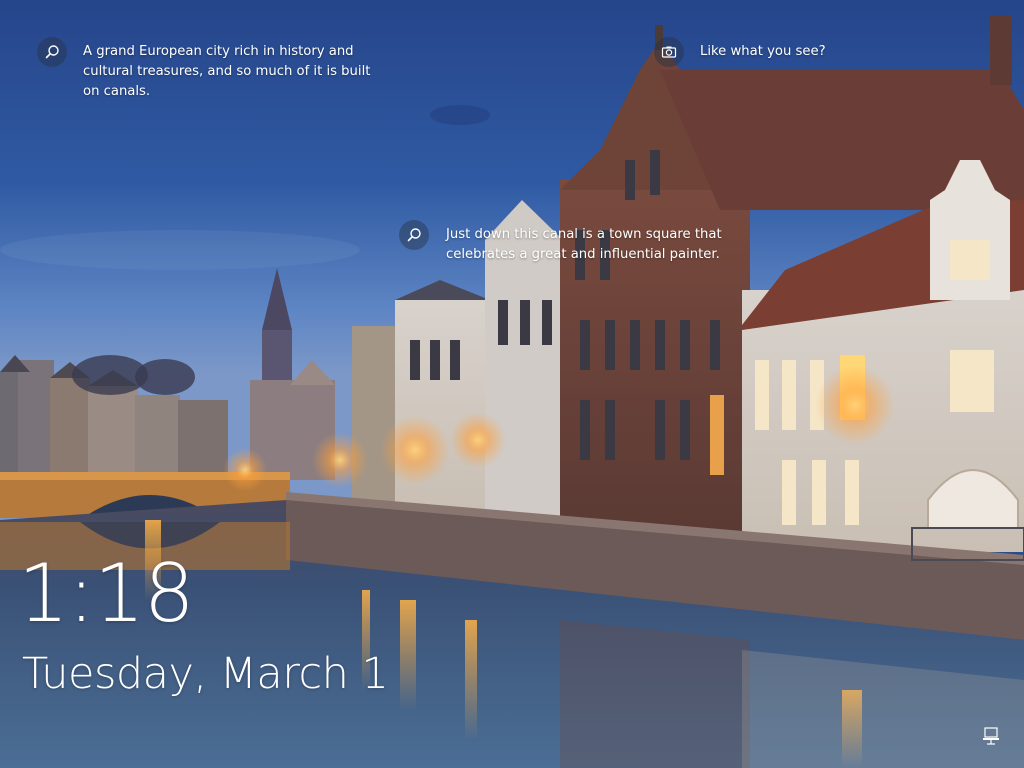 The height and width of the screenshot is (768, 1024). What do you see at coordinates (763, 51) in the screenshot?
I see `spotlight-feedback-text: Like what you see?` at bounding box center [763, 51].